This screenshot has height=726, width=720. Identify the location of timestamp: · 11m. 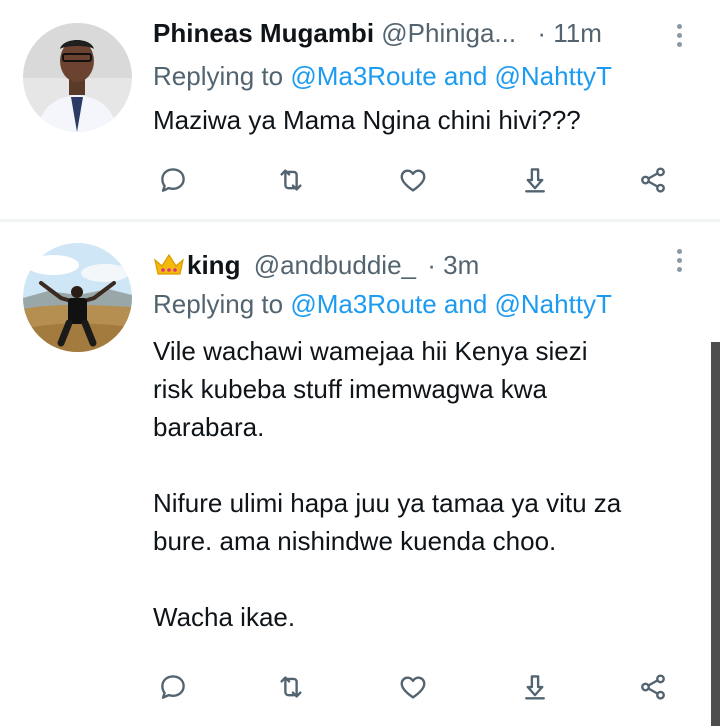
(569, 33).